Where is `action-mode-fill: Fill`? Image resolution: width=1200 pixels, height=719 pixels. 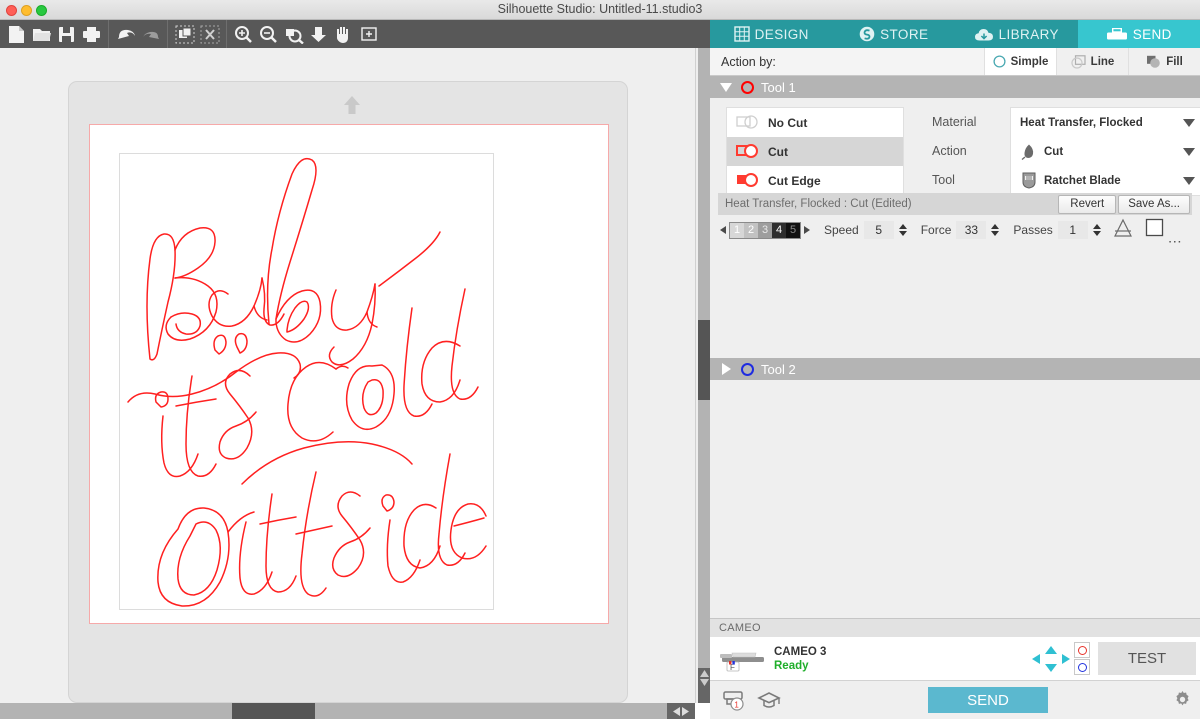 action-mode-fill: Fill is located at coordinates (1164, 61).